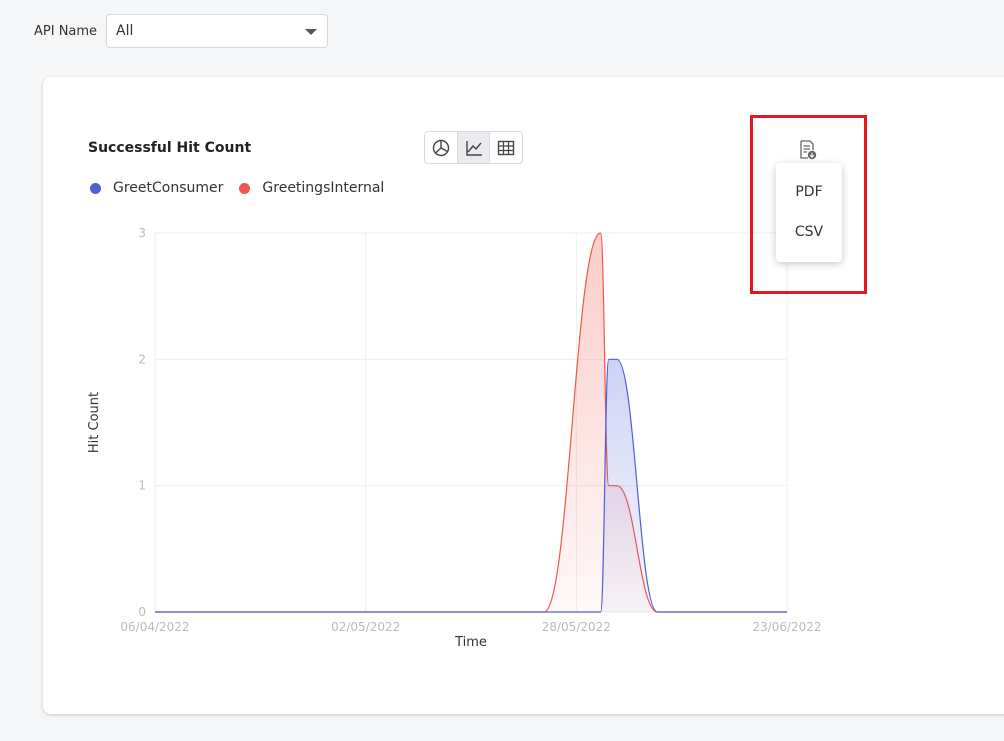 The image size is (1004, 741). Describe the element at coordinates (311, 32) in the screenshot. I see `chevron-down-icon` at that location.